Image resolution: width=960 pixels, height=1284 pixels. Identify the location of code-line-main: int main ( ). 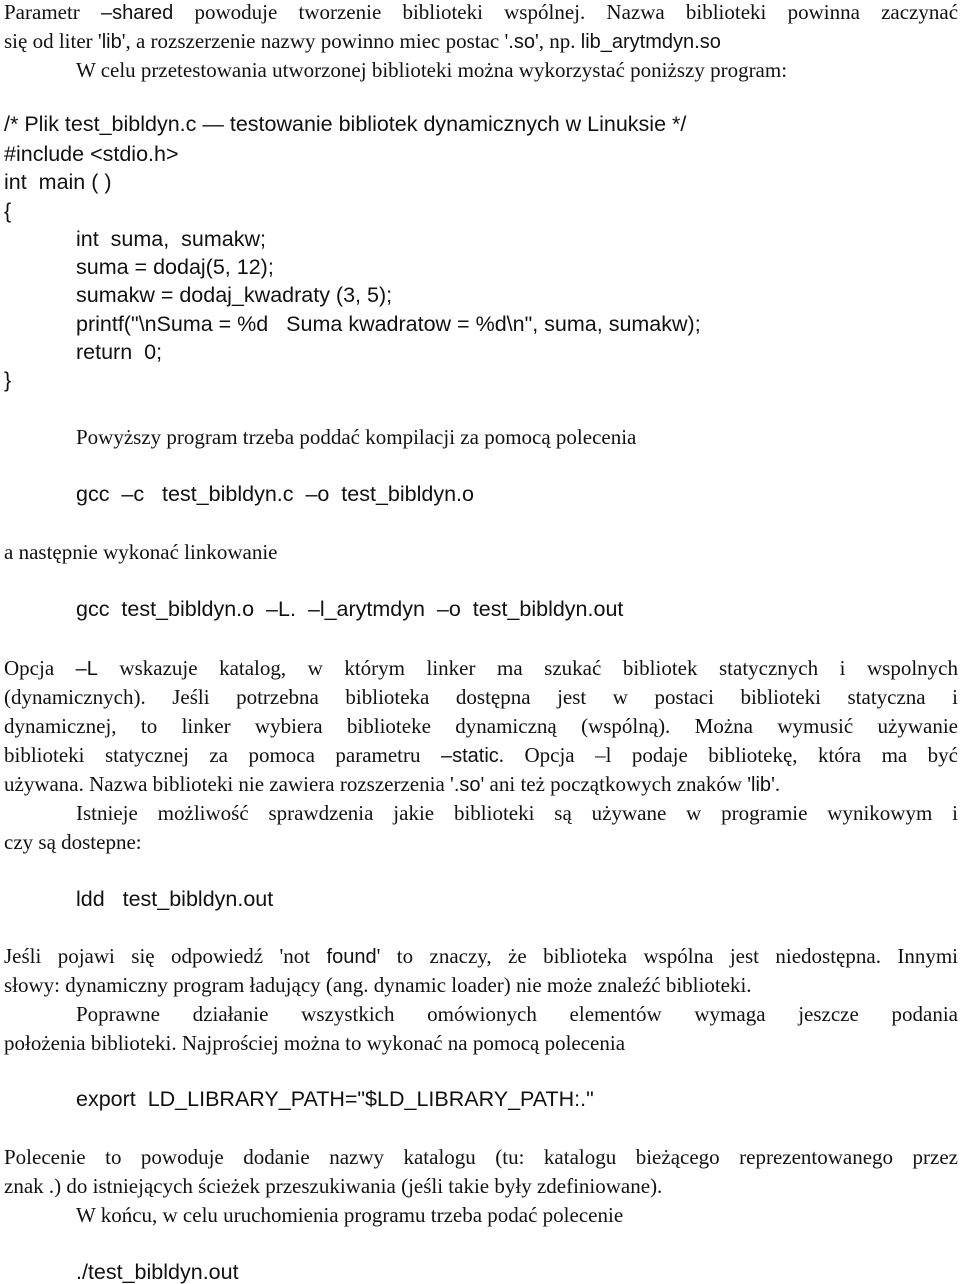
(58, 182).